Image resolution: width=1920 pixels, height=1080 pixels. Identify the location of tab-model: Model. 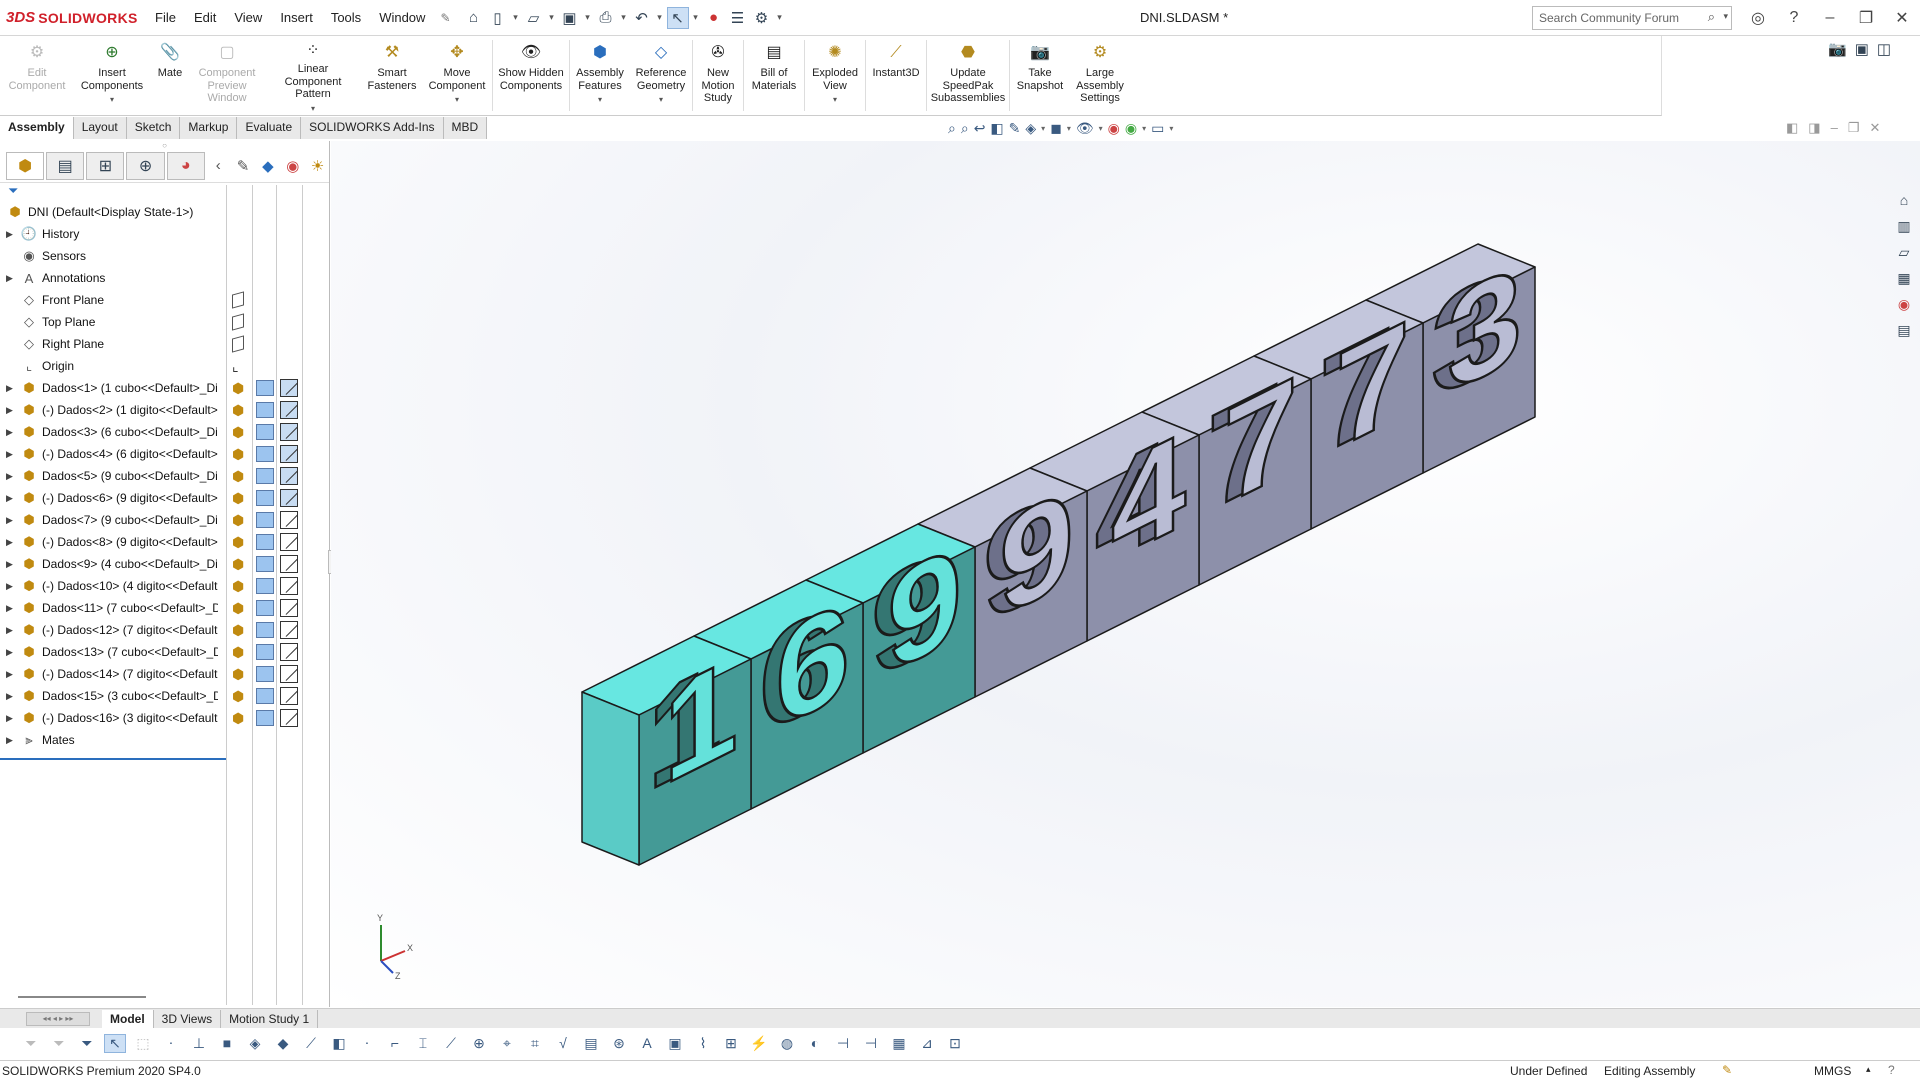
(128, 1018).